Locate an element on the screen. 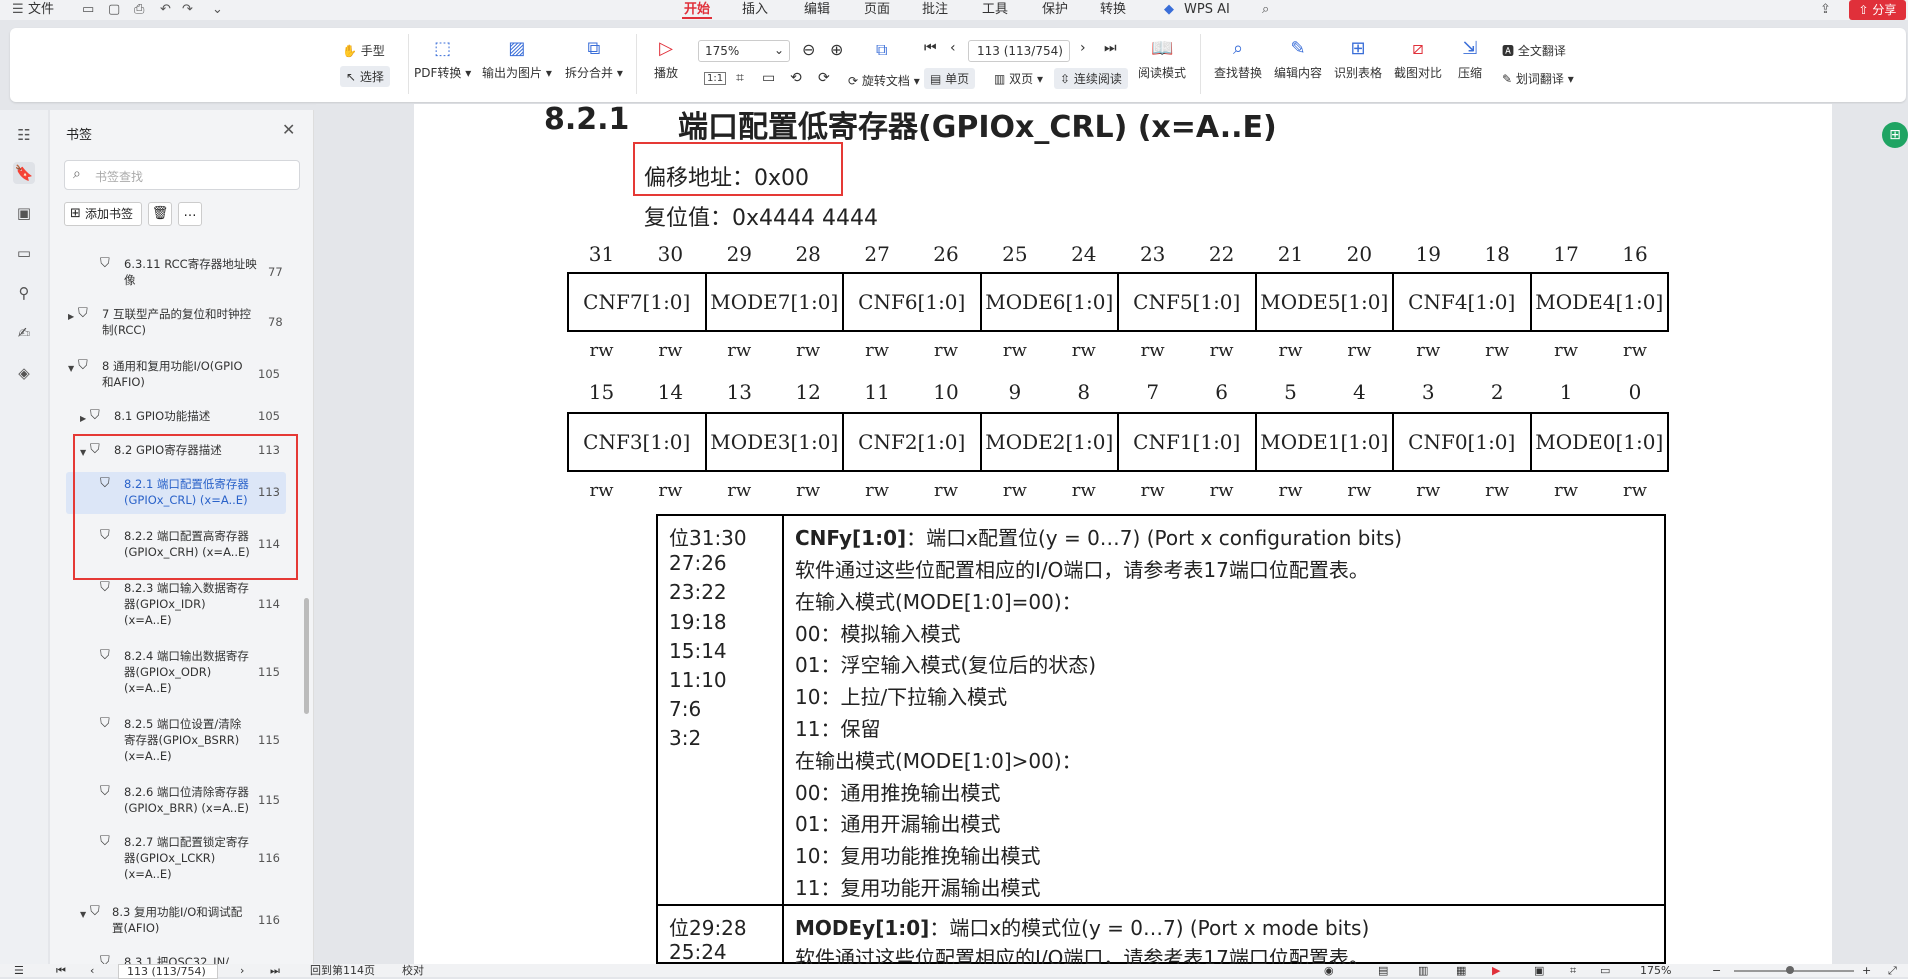 The height and width of the screenshot is (979, 1908). tab-protect: 保护 is located at coordinates (1055, 10).